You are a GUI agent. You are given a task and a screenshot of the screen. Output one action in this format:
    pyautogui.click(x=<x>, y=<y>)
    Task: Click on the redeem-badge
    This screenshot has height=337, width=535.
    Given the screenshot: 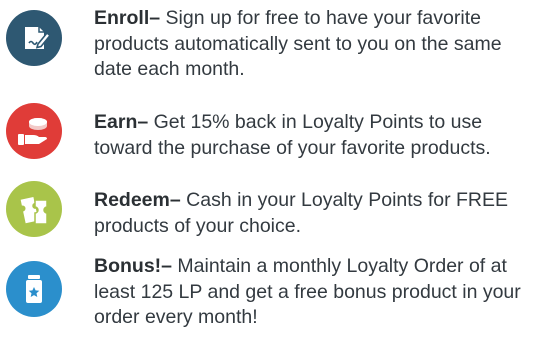 What is the action you would take?
    pyautogui.click(x=34, y=209)
    